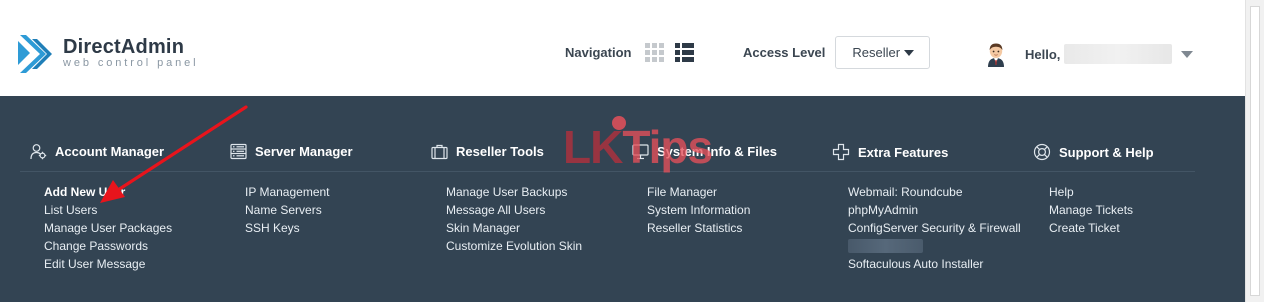 This screenshot has width=1264, height=302. I want to click on avatar, so click(996, 55).